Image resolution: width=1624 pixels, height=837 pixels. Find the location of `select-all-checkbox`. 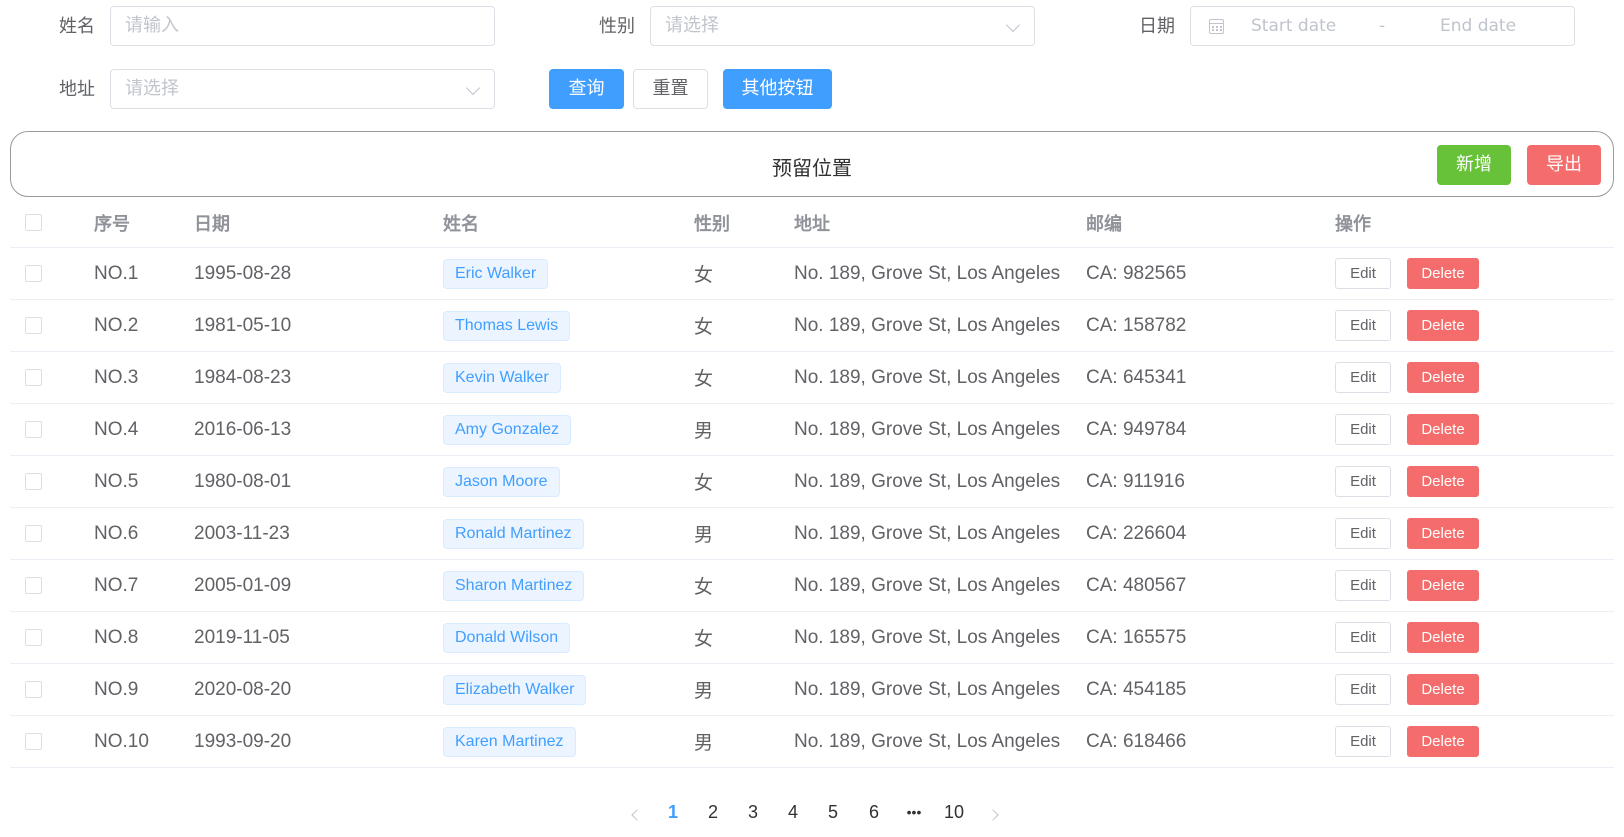

select-all-checkbox is located at coordinates (33, 222).